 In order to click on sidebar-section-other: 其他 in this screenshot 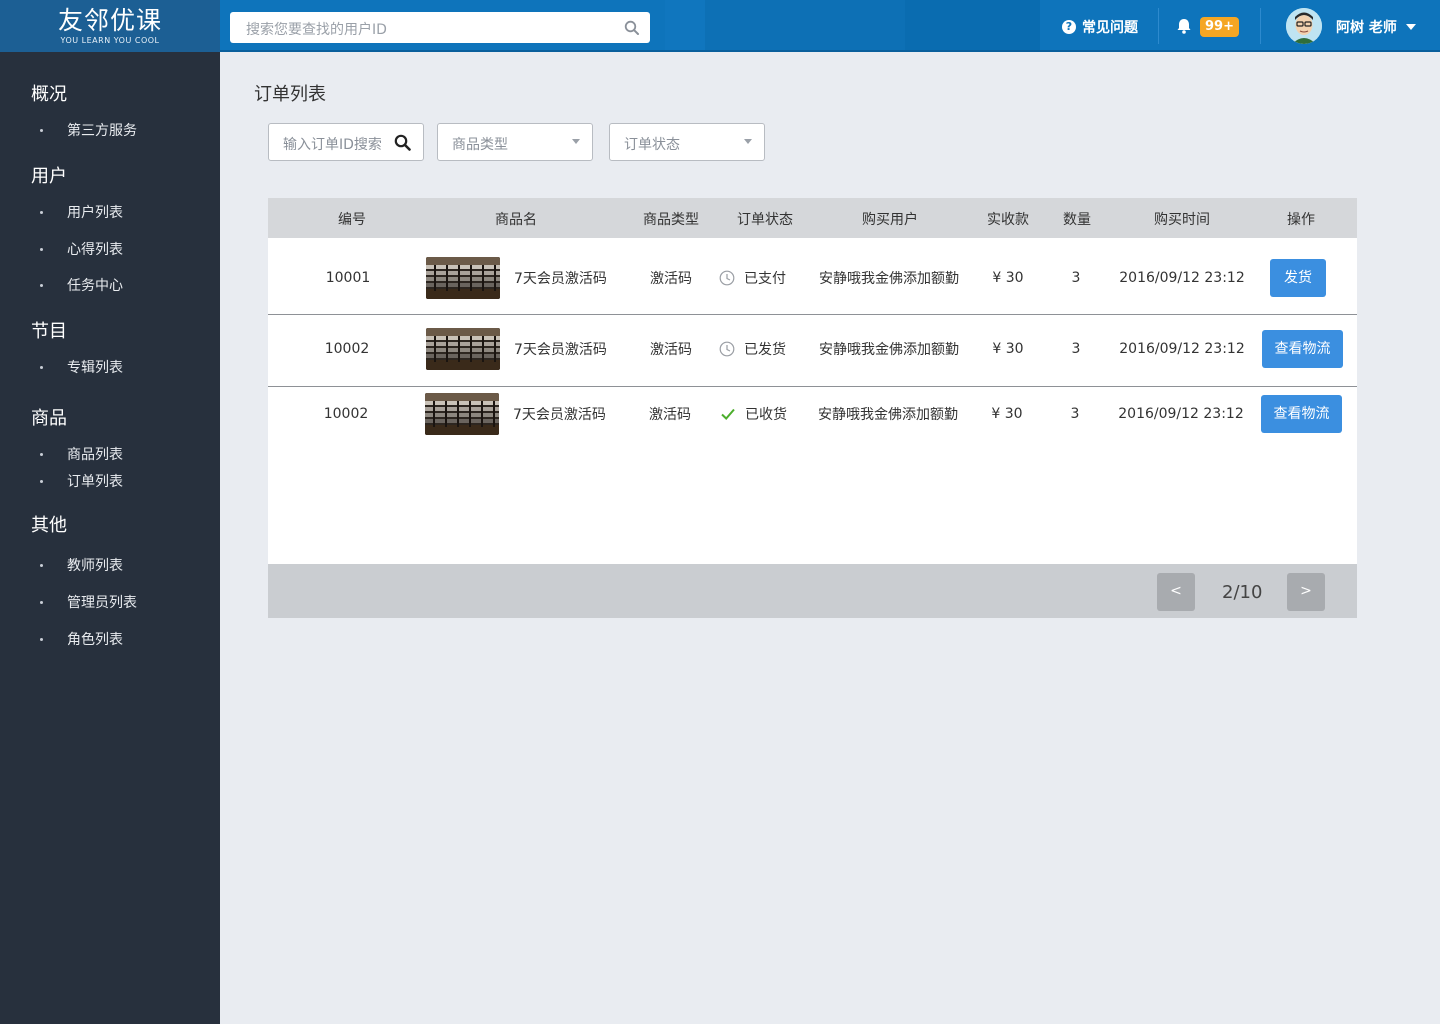, I will do `click(49, 525)`.